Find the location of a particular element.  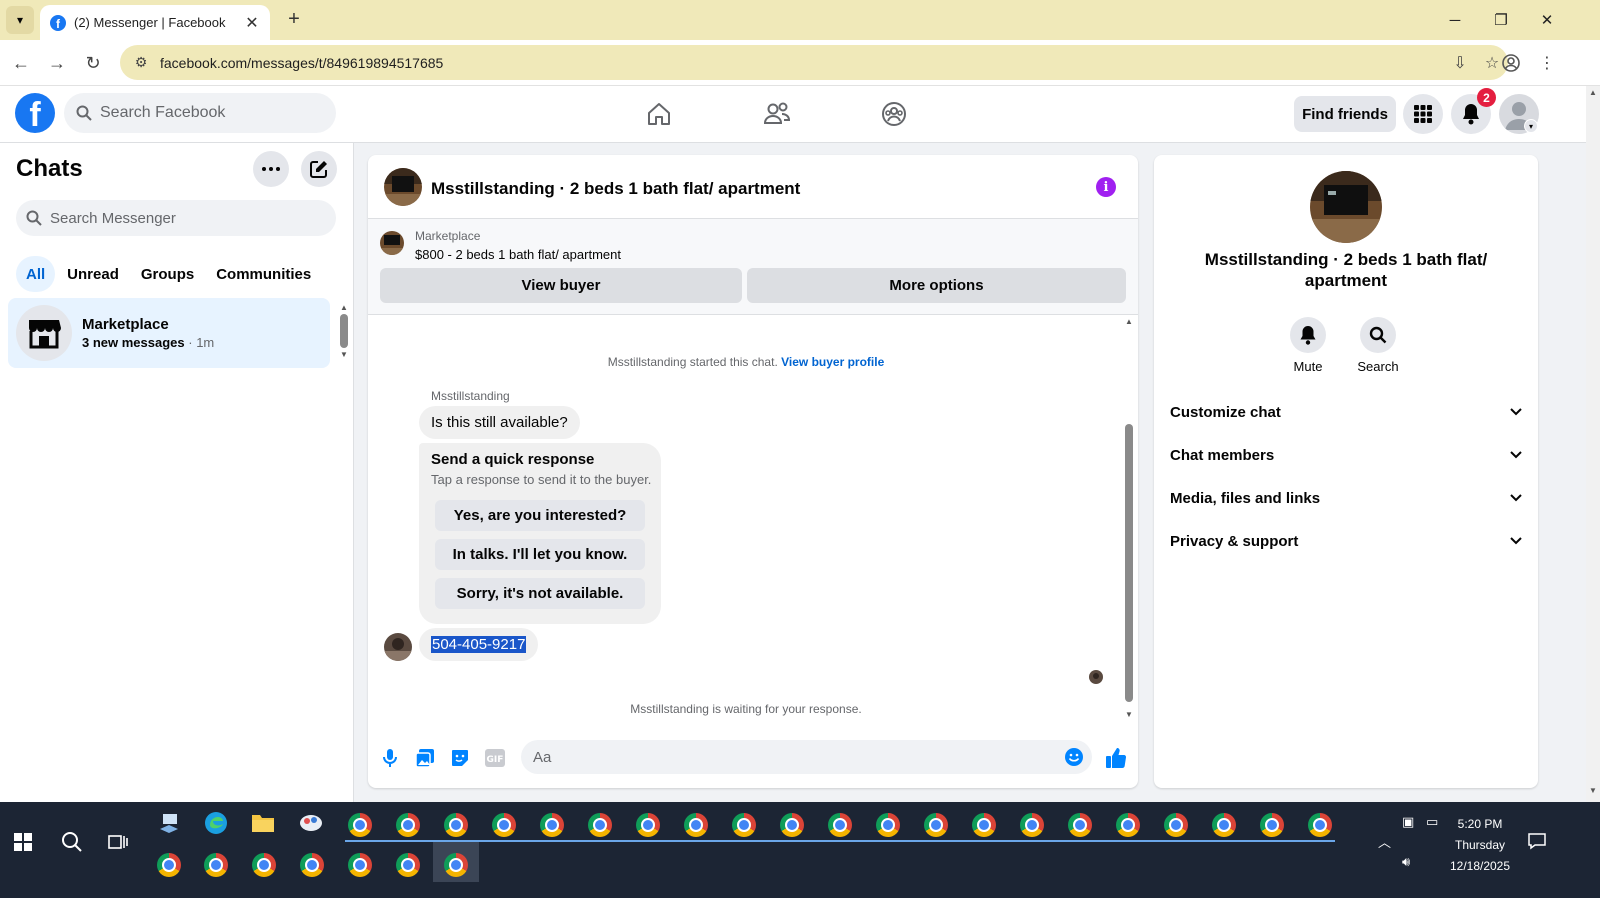

customize-chat-section: Customize chat is located at coordinates (1346, 412).